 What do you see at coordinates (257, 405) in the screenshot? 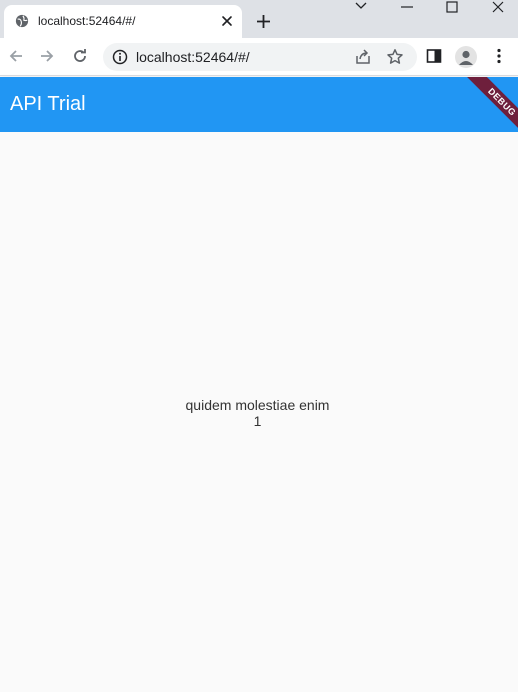
I see `album-title-text: quidem molestiae enim` at bounding box center [257, 405].